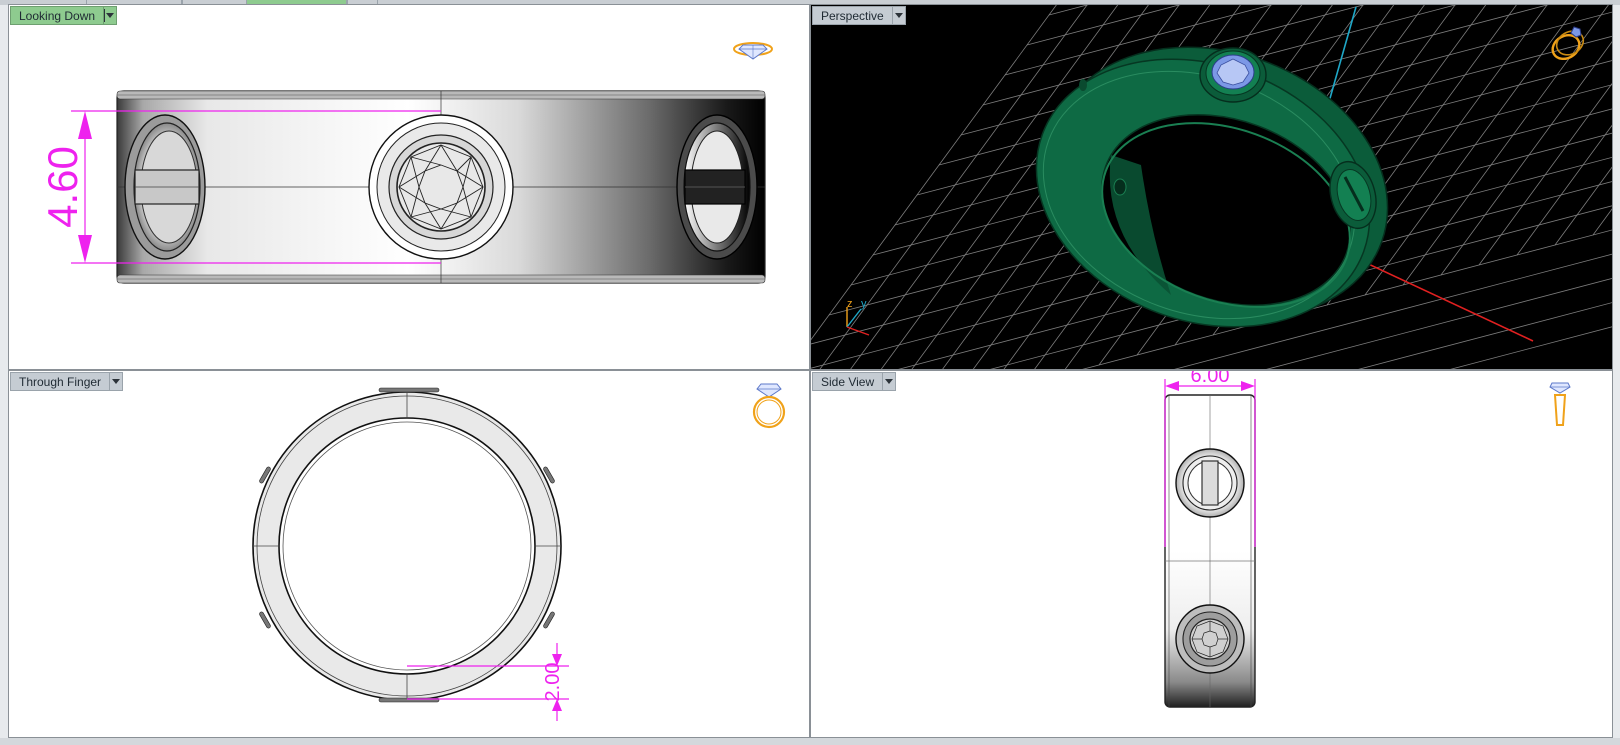 This screenshot has height=745, width=1620. I want to click on viewport-title: Through Finger, so click(60, 381).